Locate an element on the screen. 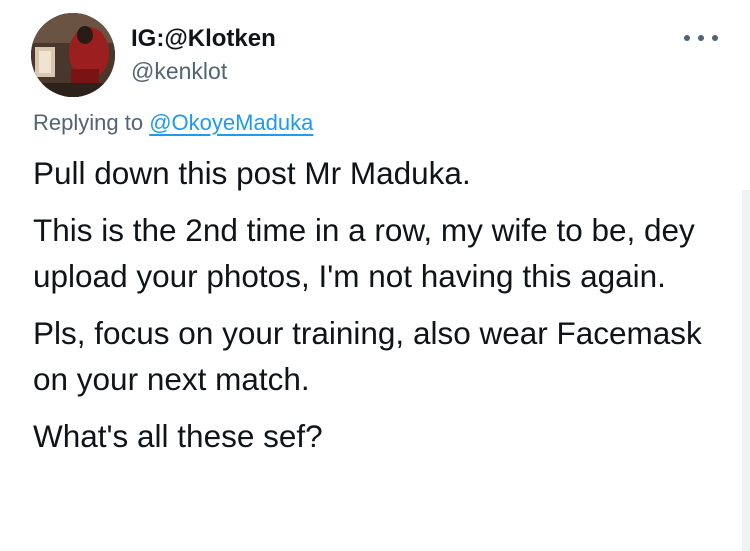  display-name: IG:@Klotken is located at coordinates (203, 39).